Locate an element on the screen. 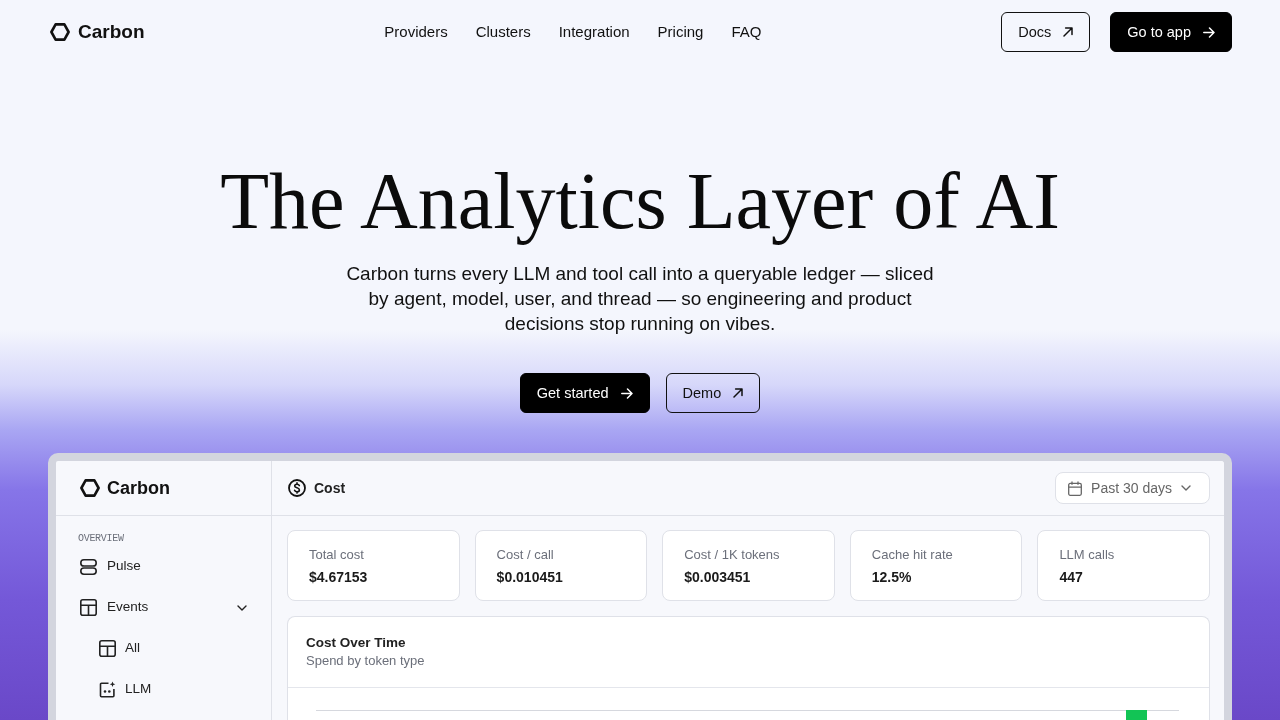  docs-button: Docs is located at coordinates (1046, 32).